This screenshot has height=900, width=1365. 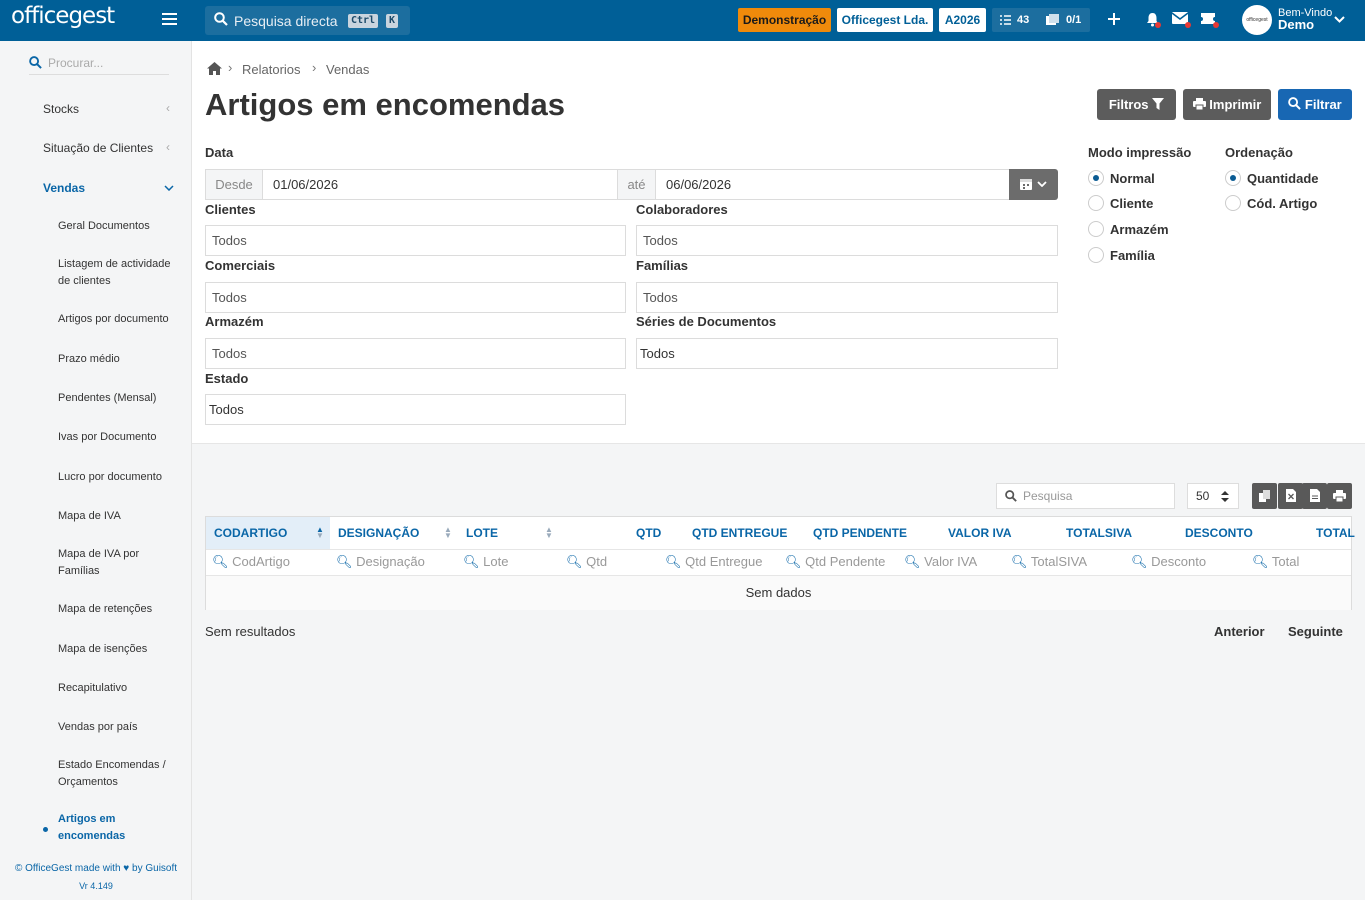 What do you see at coordinates (347, 69) in the screenshot?
I see `breadcrumb-item-vendas: Vendas` at bounding box center [347, 69].